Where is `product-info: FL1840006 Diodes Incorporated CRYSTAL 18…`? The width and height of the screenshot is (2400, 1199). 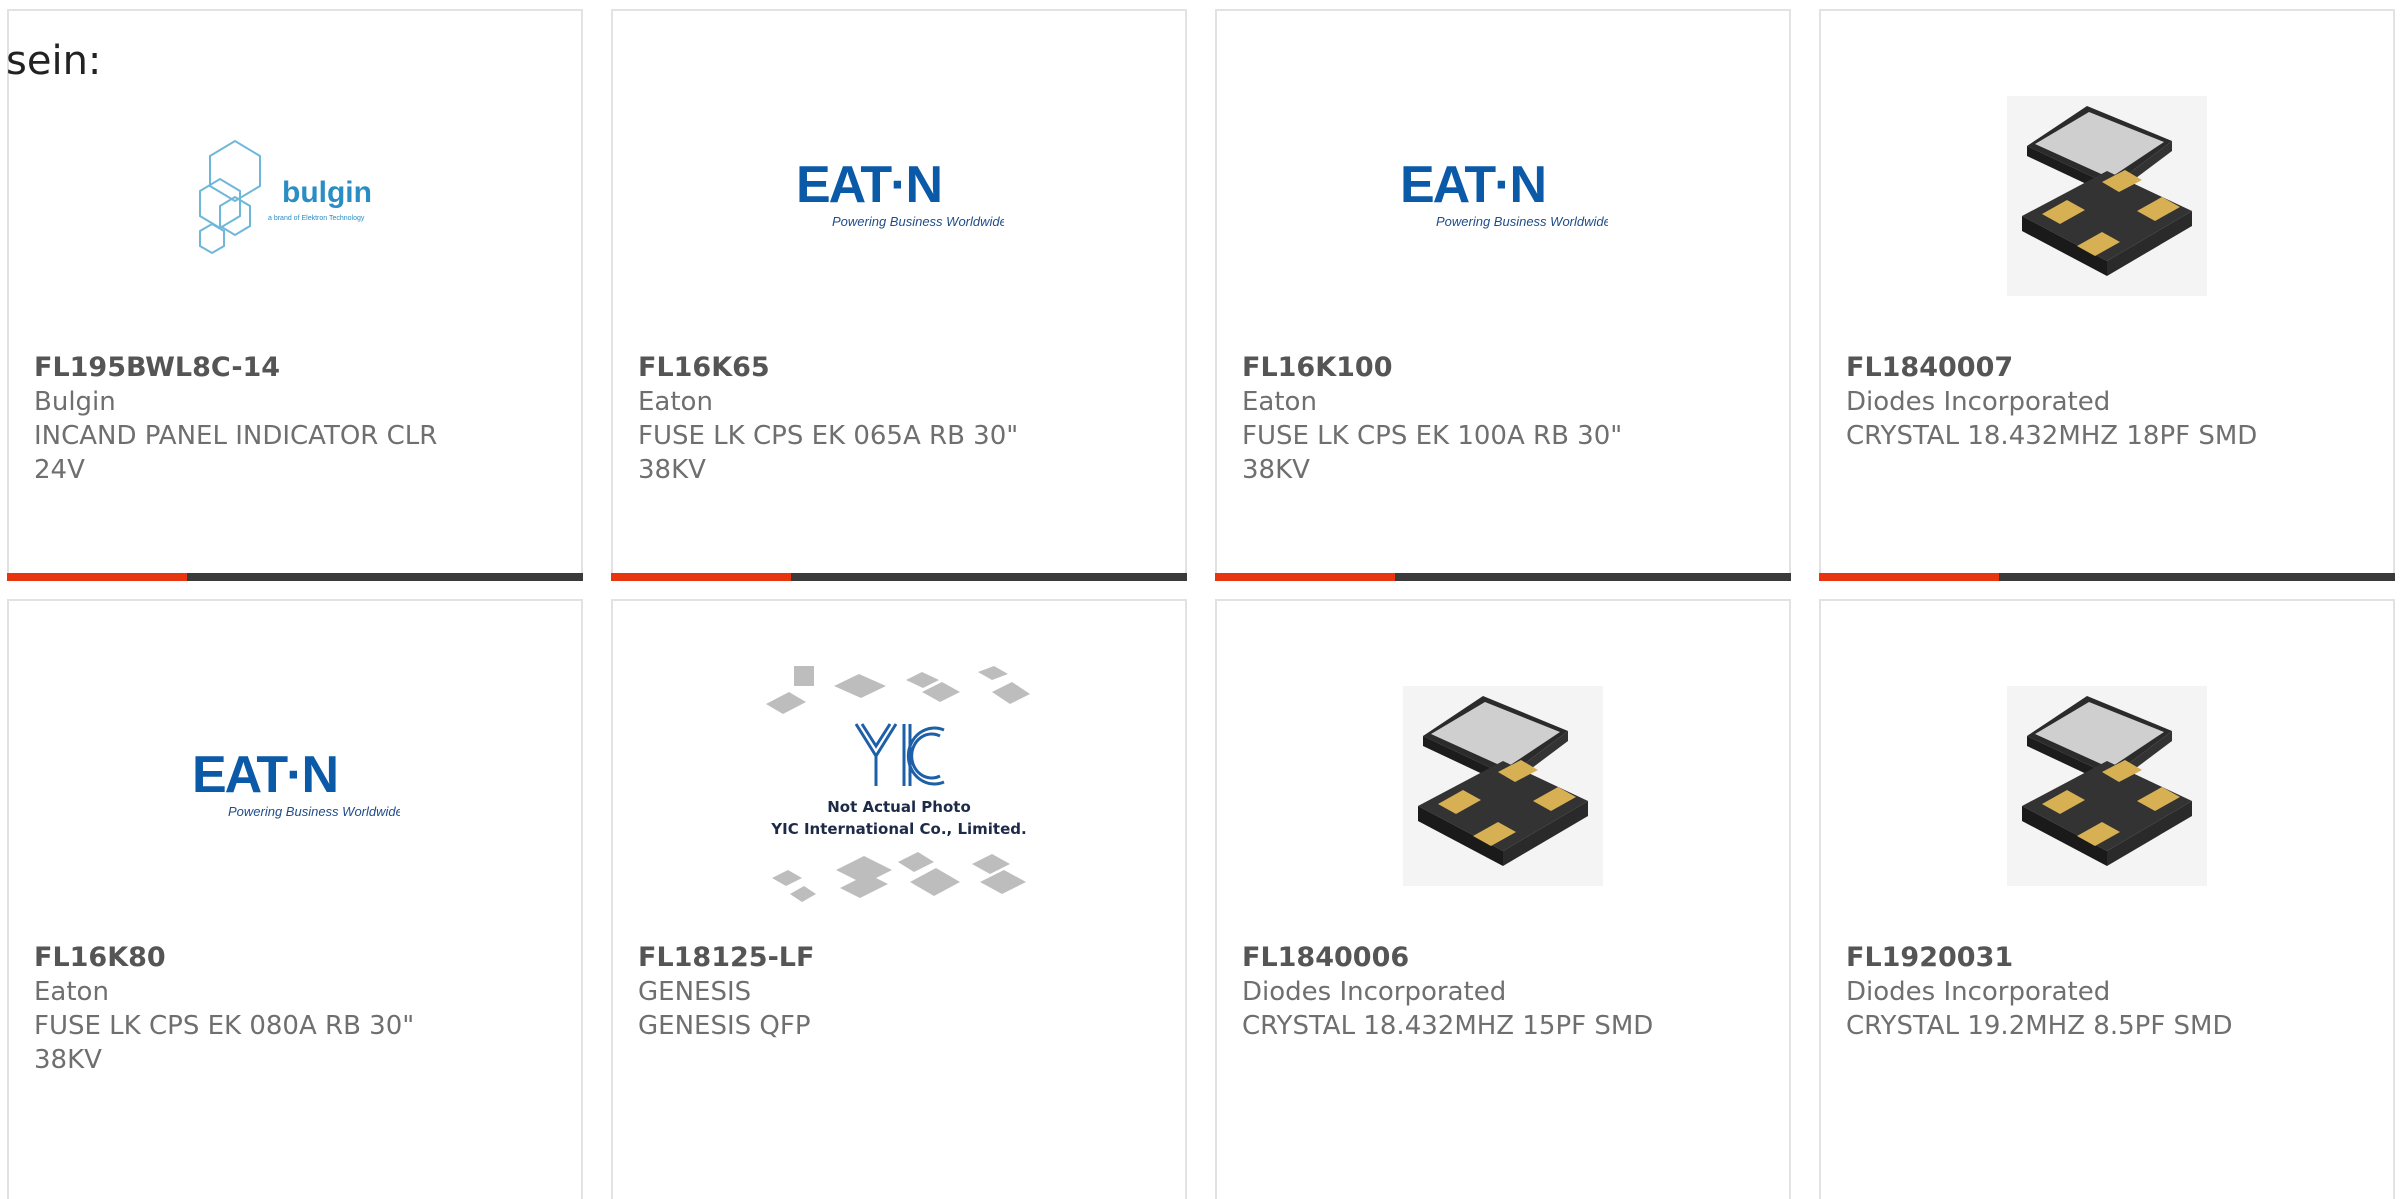 product-info: FL1840006 Diodes Incorporated CRYSTAL 18… is located at coordinates (1503, 992).